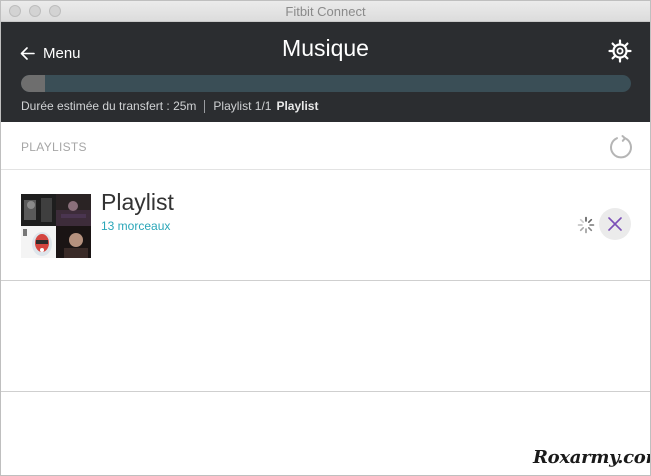  Describe the element at coordinates (205, 106) in the screenshot. I see `divider` at that location.